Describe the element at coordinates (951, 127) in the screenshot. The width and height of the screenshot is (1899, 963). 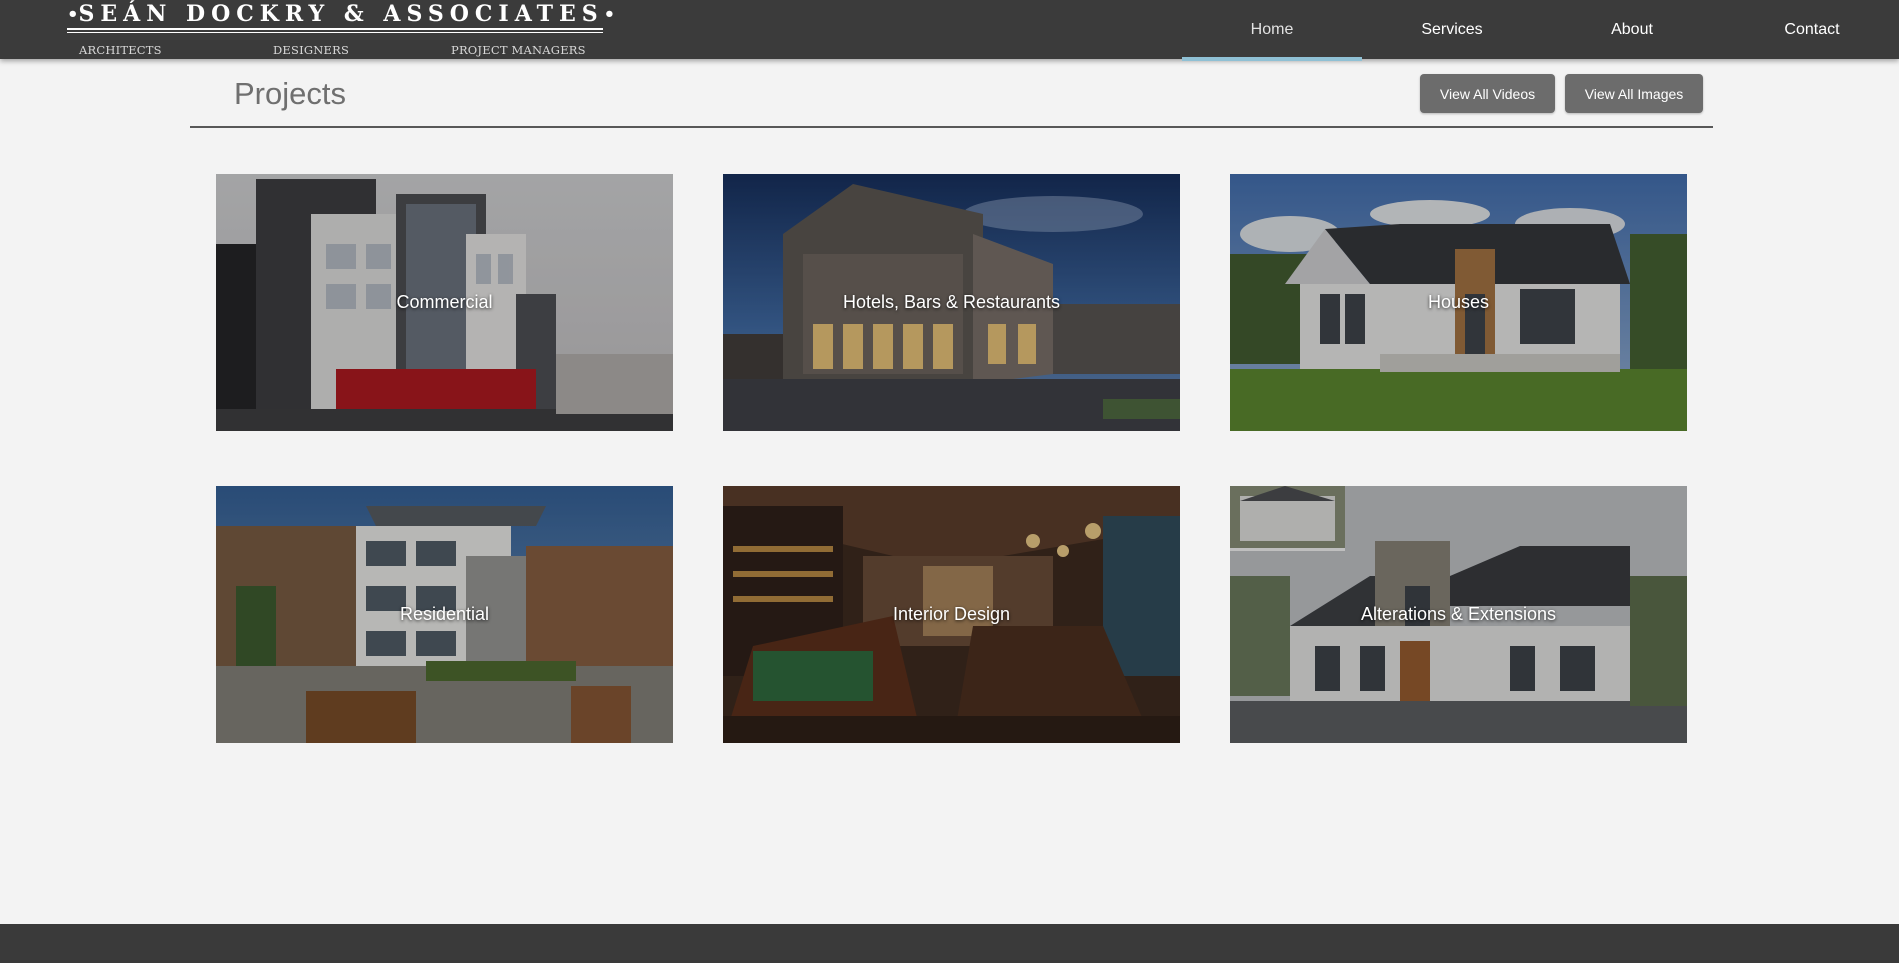
I see `title-divider` at that location.